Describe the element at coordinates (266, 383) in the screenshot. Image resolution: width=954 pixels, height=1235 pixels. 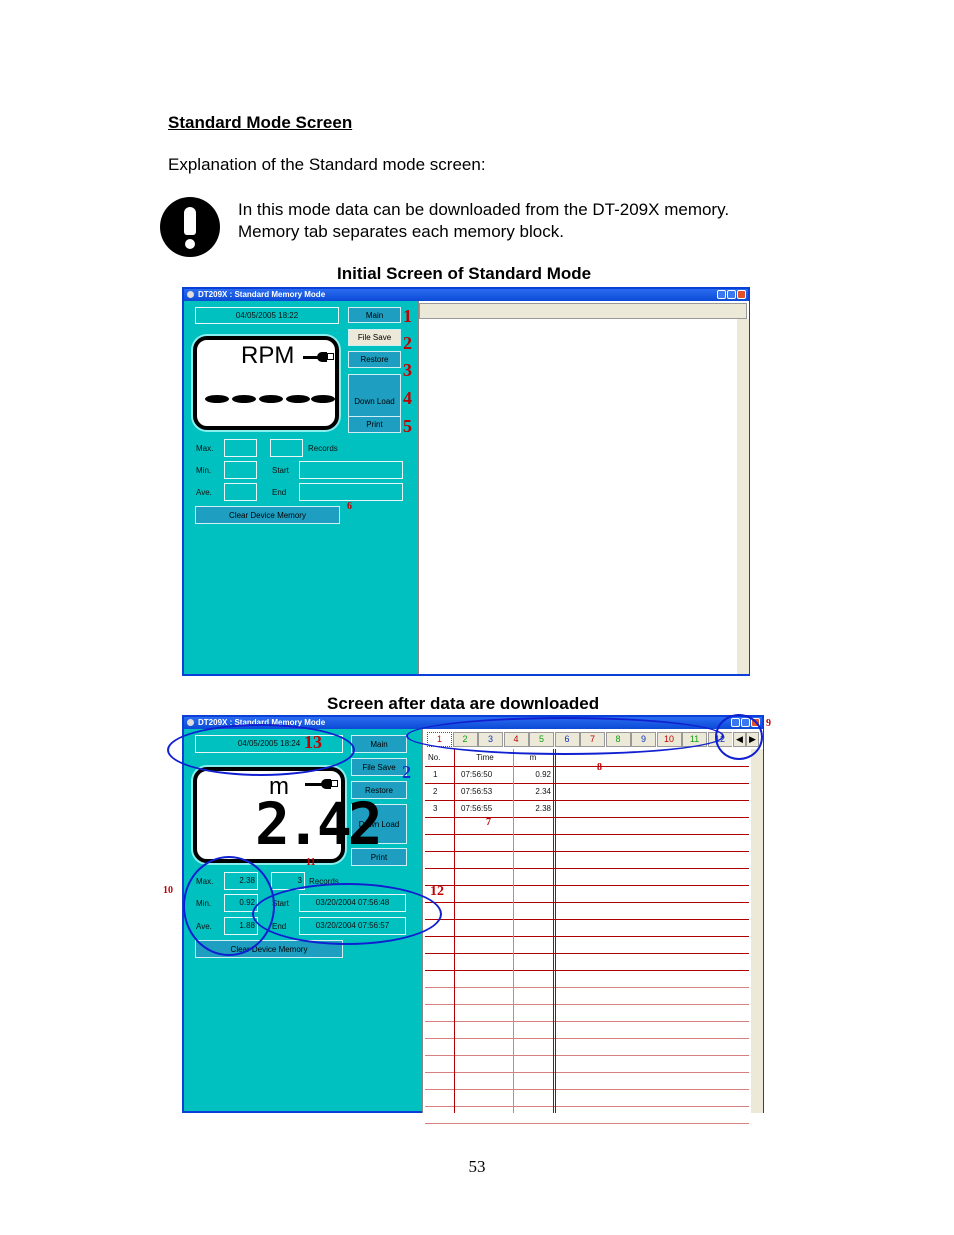
I see `lcd-display: RPM` at that location.